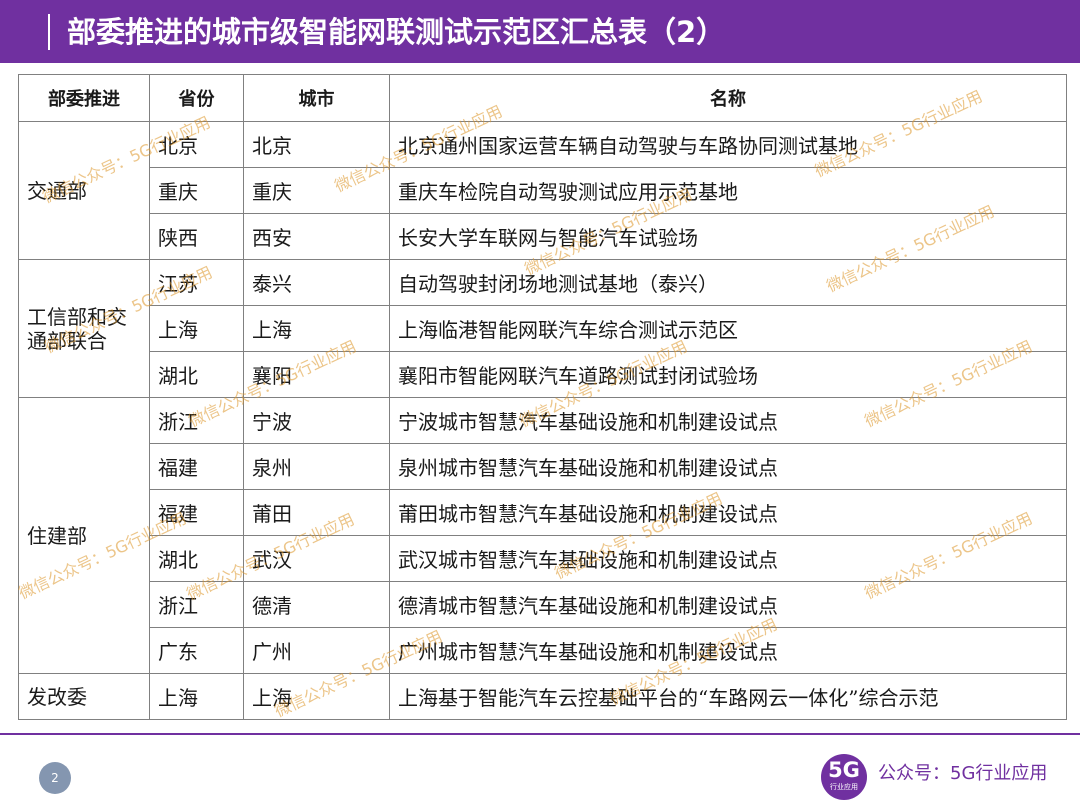 The width and height of the screenshot is (1080, 810). Describe the element at coordinates (196, 650) in the screenshot. I see `province-cell: 广东` at that location.